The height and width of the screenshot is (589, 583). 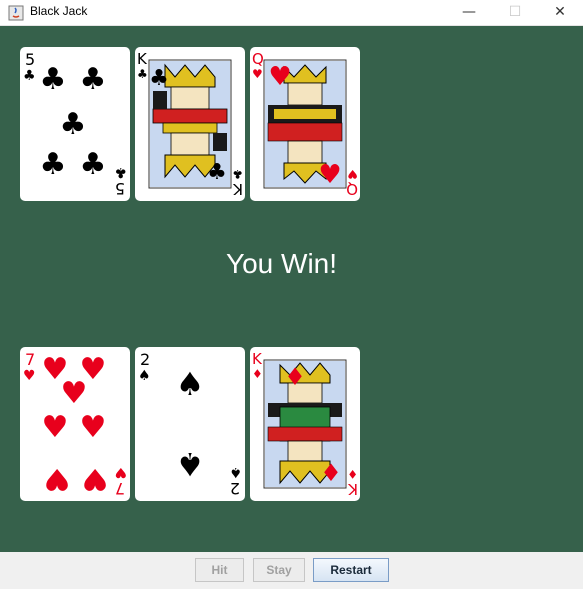 What do you see at coordinates (16, 13) in the screenshot?
I see `java-app-icon` at bounding box center [16, 13].